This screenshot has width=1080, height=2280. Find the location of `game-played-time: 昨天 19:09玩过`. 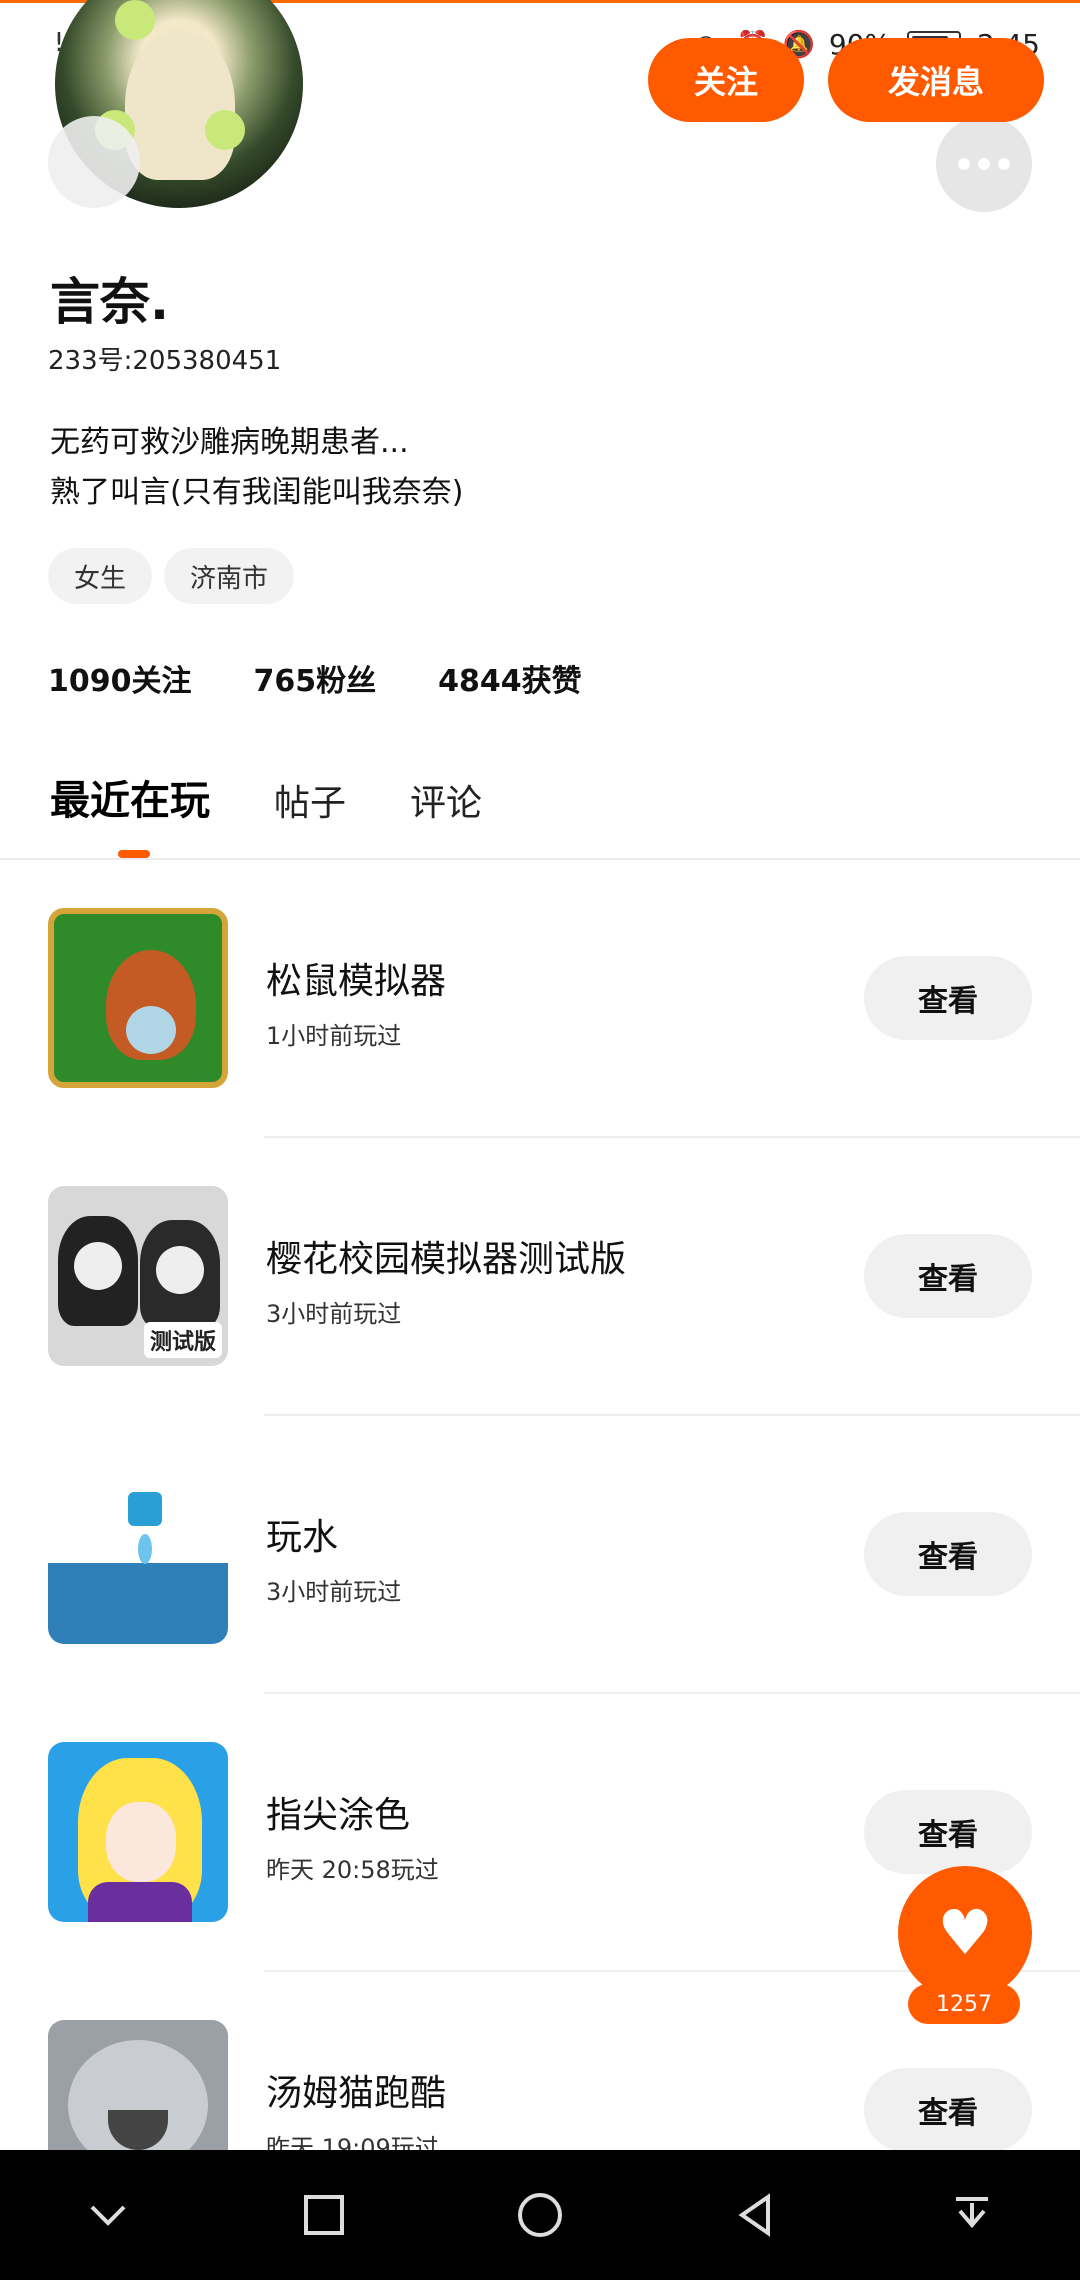

game-played-time: 昨天 19:09玩过 is located at coordinates (352, 2142).